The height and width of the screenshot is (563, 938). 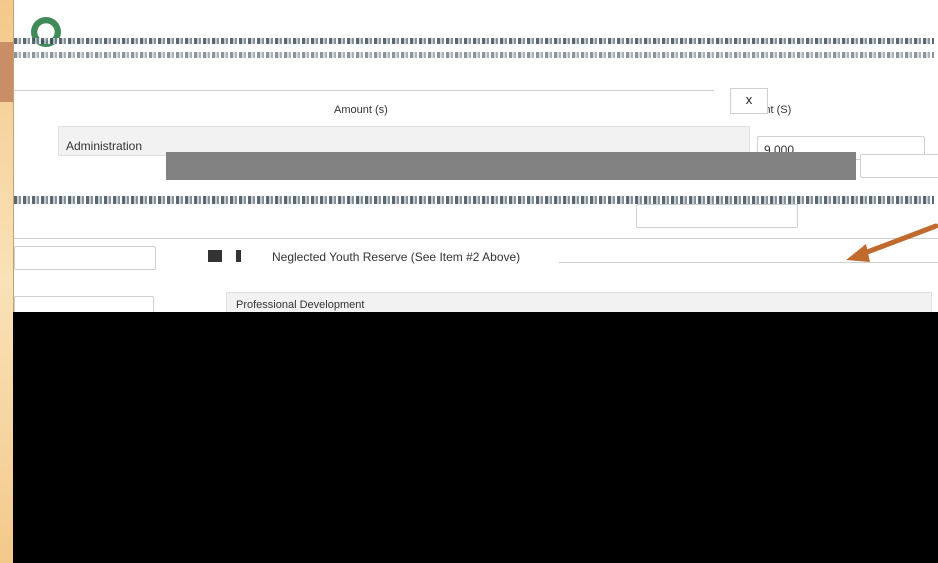 I want to click on toolbar-bar, so click(x=511, y=166).